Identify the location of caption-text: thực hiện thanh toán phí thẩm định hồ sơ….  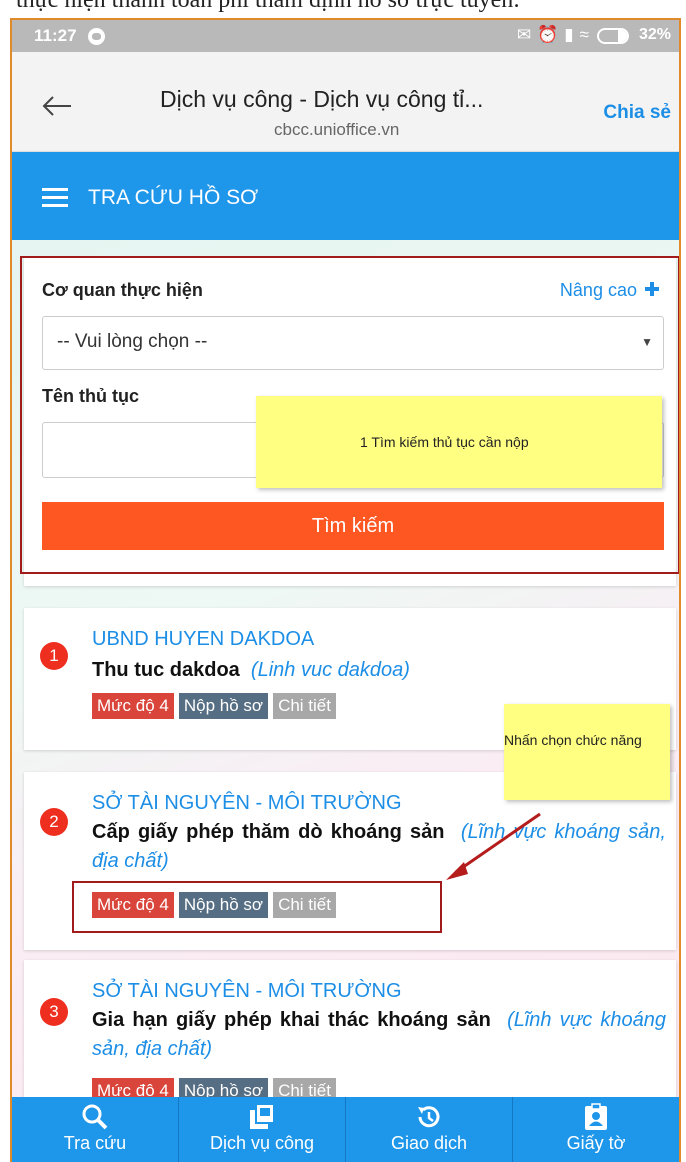
(268, 6).